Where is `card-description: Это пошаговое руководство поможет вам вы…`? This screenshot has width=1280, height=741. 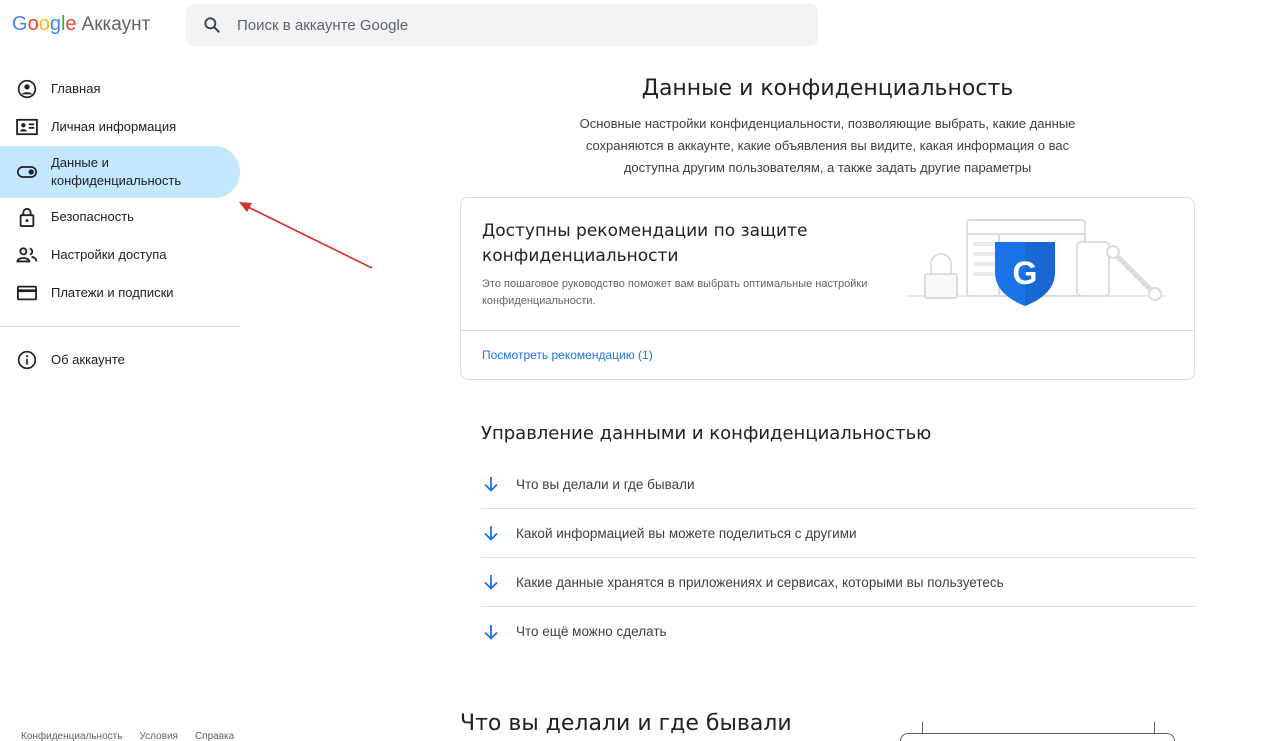
card-description: Это пошаговое руководство поможет вам вы… is located at coordinates (675, 292).